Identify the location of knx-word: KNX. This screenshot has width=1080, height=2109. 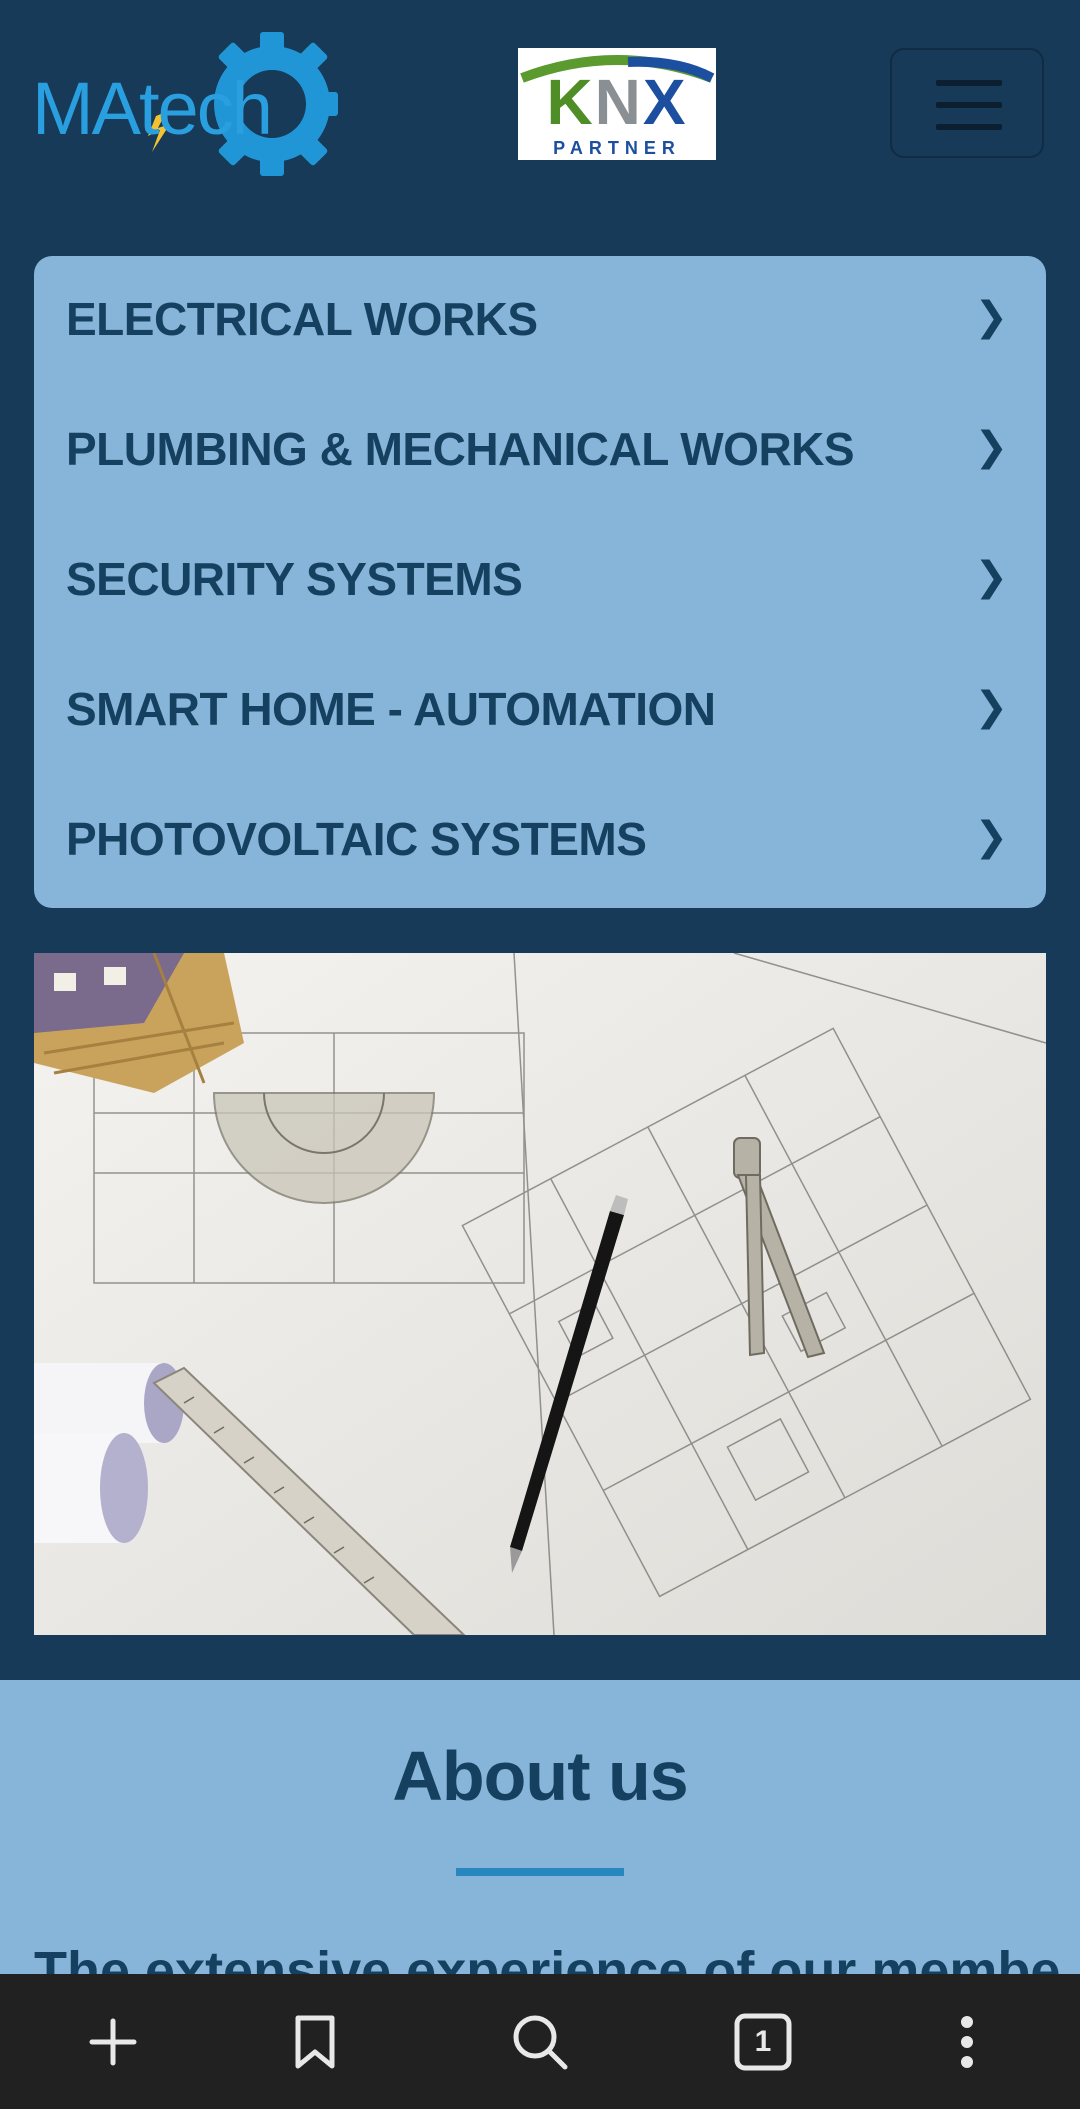
(617, 102).